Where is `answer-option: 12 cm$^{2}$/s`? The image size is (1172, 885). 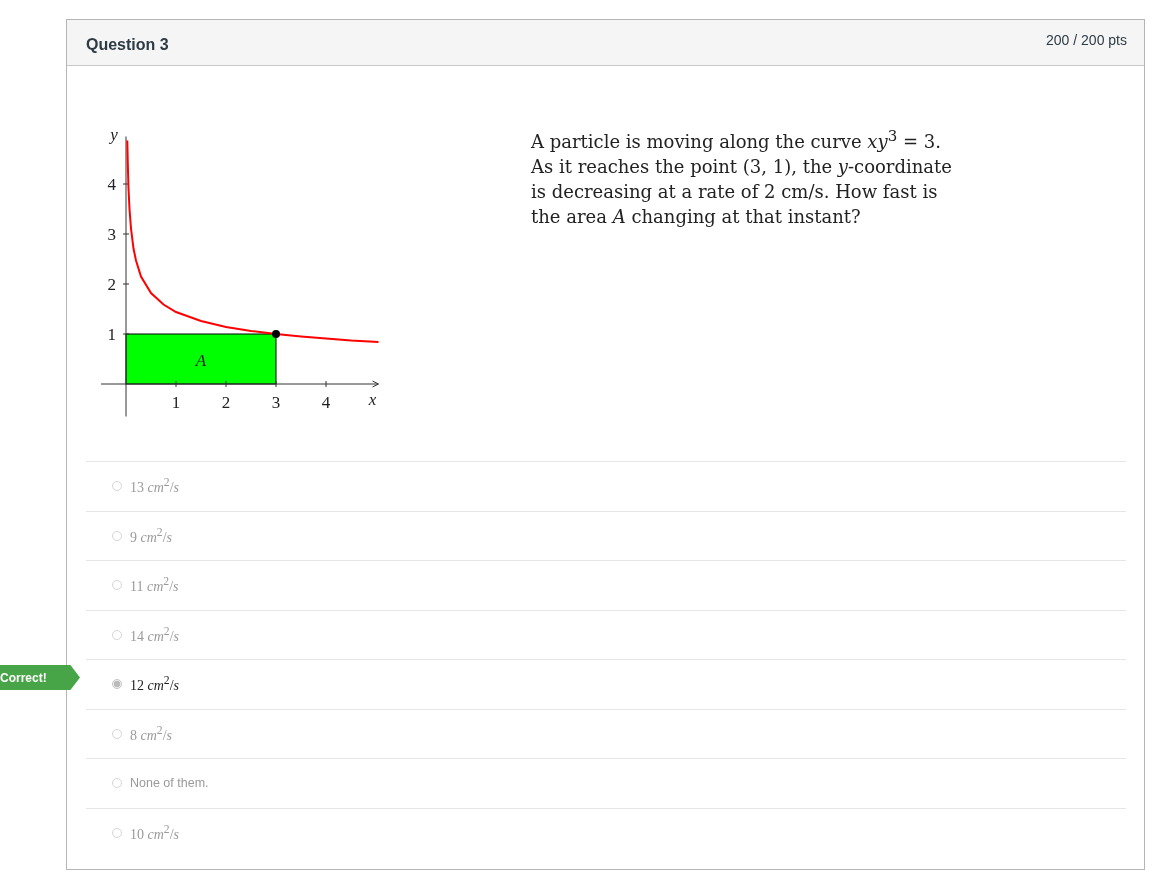
answer-option: 12 cm$^{2}$/s is located at coordinates (154, 684).